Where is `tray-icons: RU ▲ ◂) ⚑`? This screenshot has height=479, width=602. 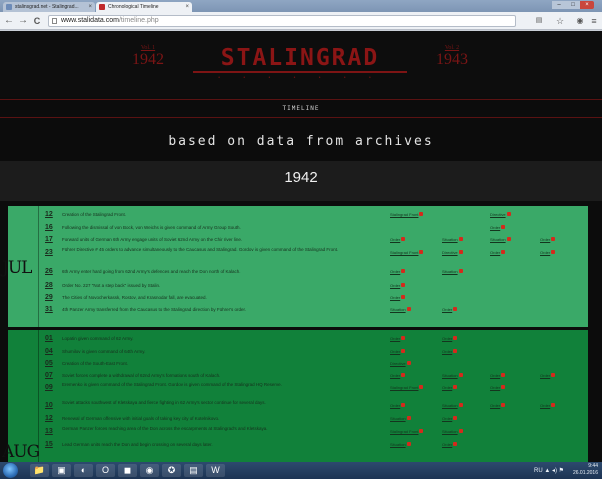 tray-icons: RU ▲ ◂) ⚑ is located at coordinates (549, 470).